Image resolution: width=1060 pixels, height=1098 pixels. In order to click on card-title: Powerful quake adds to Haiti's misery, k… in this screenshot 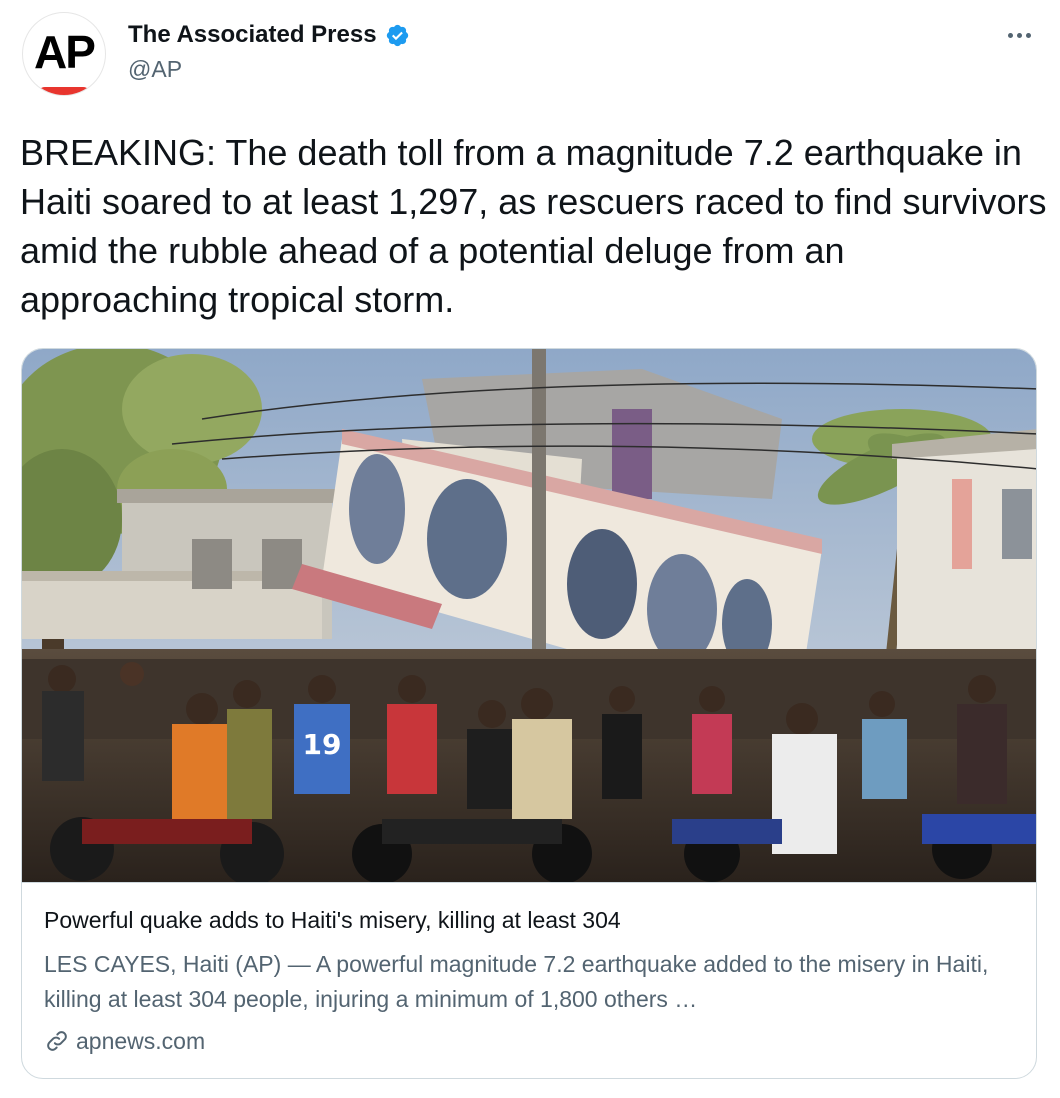, I will do `click(332, 920)`.